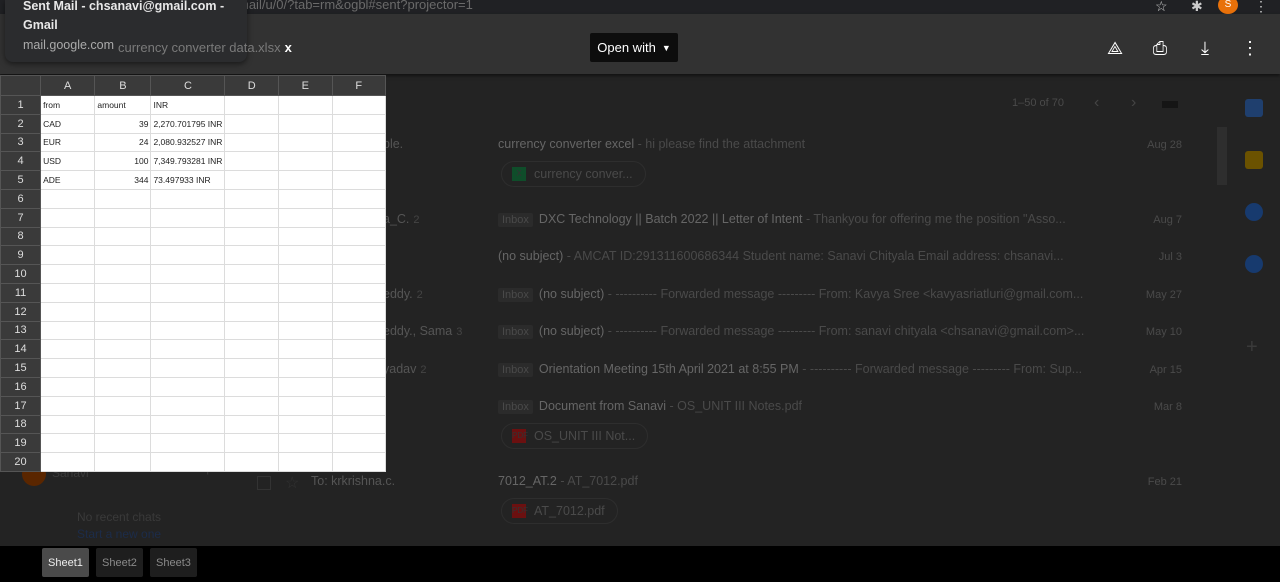 The width and height of the screenshot is (1280, 582). I want to click on column-header: F, so click(358, 85).